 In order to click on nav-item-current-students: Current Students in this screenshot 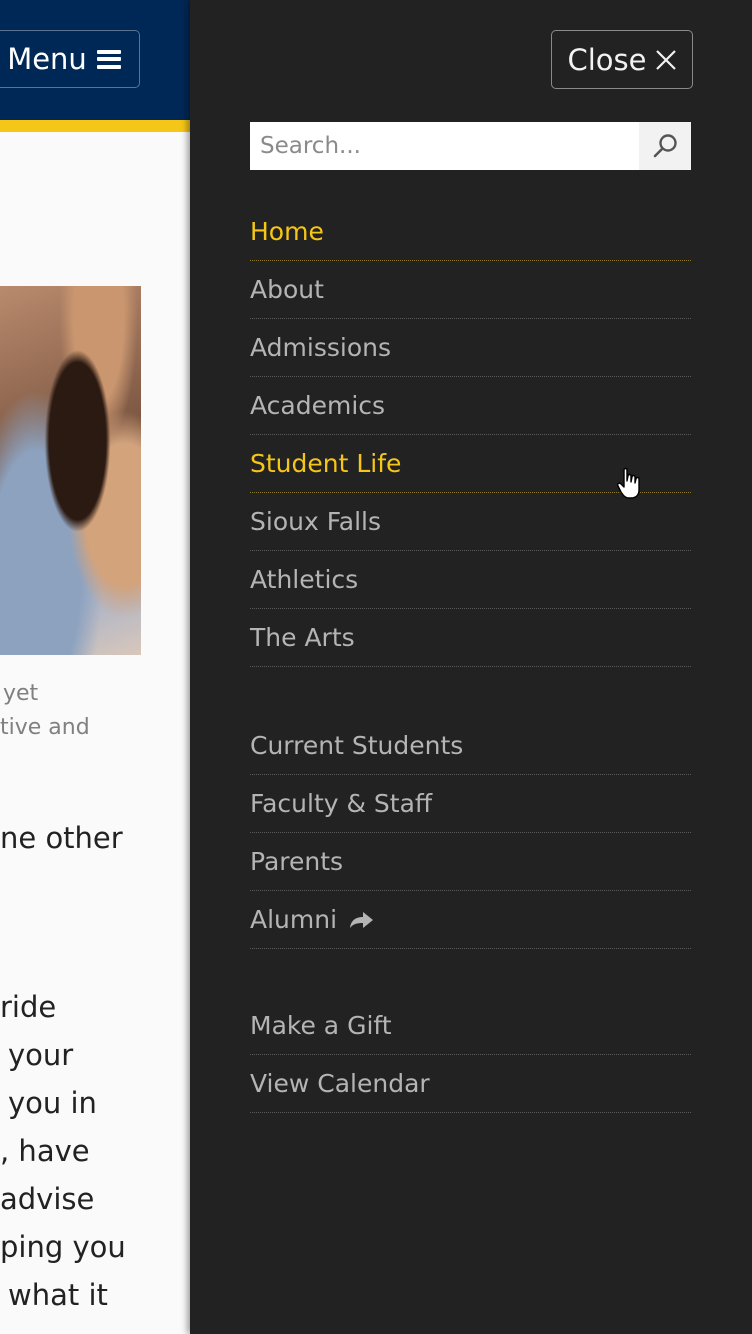, I will do `click(470, 746)`.